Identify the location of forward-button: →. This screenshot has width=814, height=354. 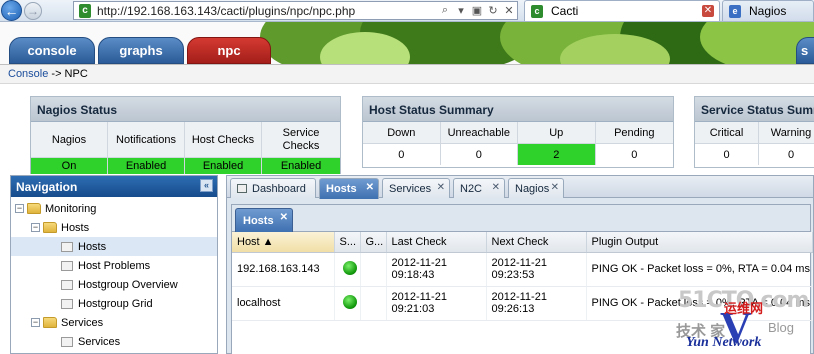
(33, 11).